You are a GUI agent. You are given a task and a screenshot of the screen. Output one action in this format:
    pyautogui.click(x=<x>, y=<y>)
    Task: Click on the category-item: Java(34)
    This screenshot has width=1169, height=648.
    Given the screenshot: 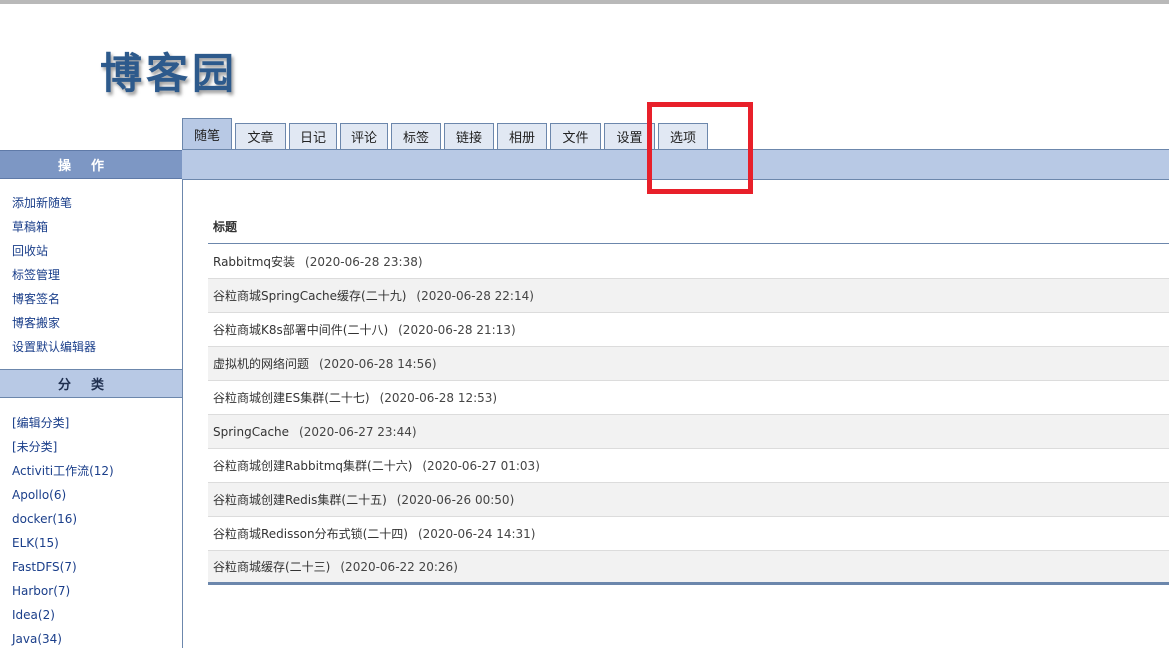 What is the action you would take?
    pyautogui.click(x=97, y=637)
    